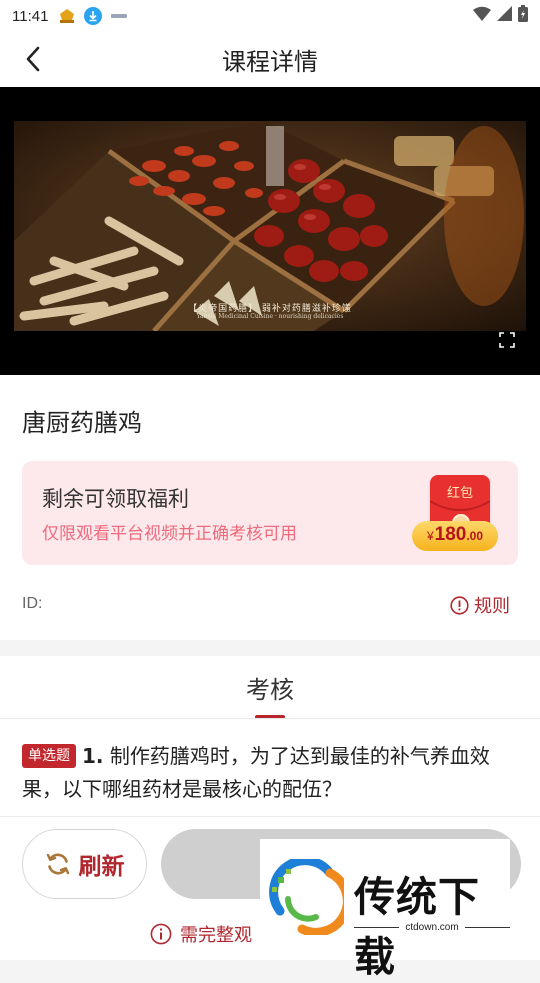 This screenshot has height=983, width=540. I want to click on wifi-icon, so click(482, 16).